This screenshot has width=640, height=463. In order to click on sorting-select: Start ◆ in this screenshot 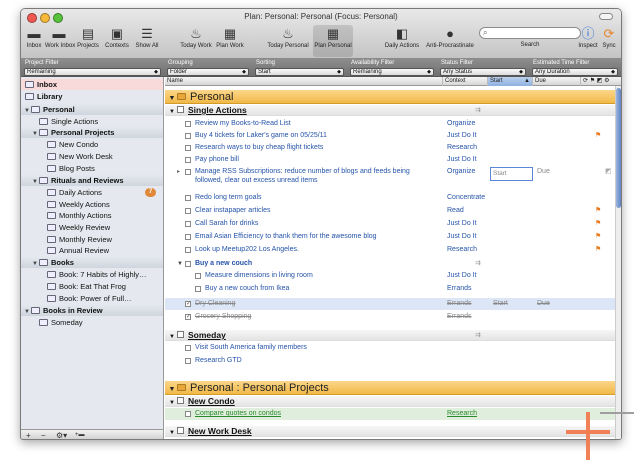, I will do `click(299, 72)`.